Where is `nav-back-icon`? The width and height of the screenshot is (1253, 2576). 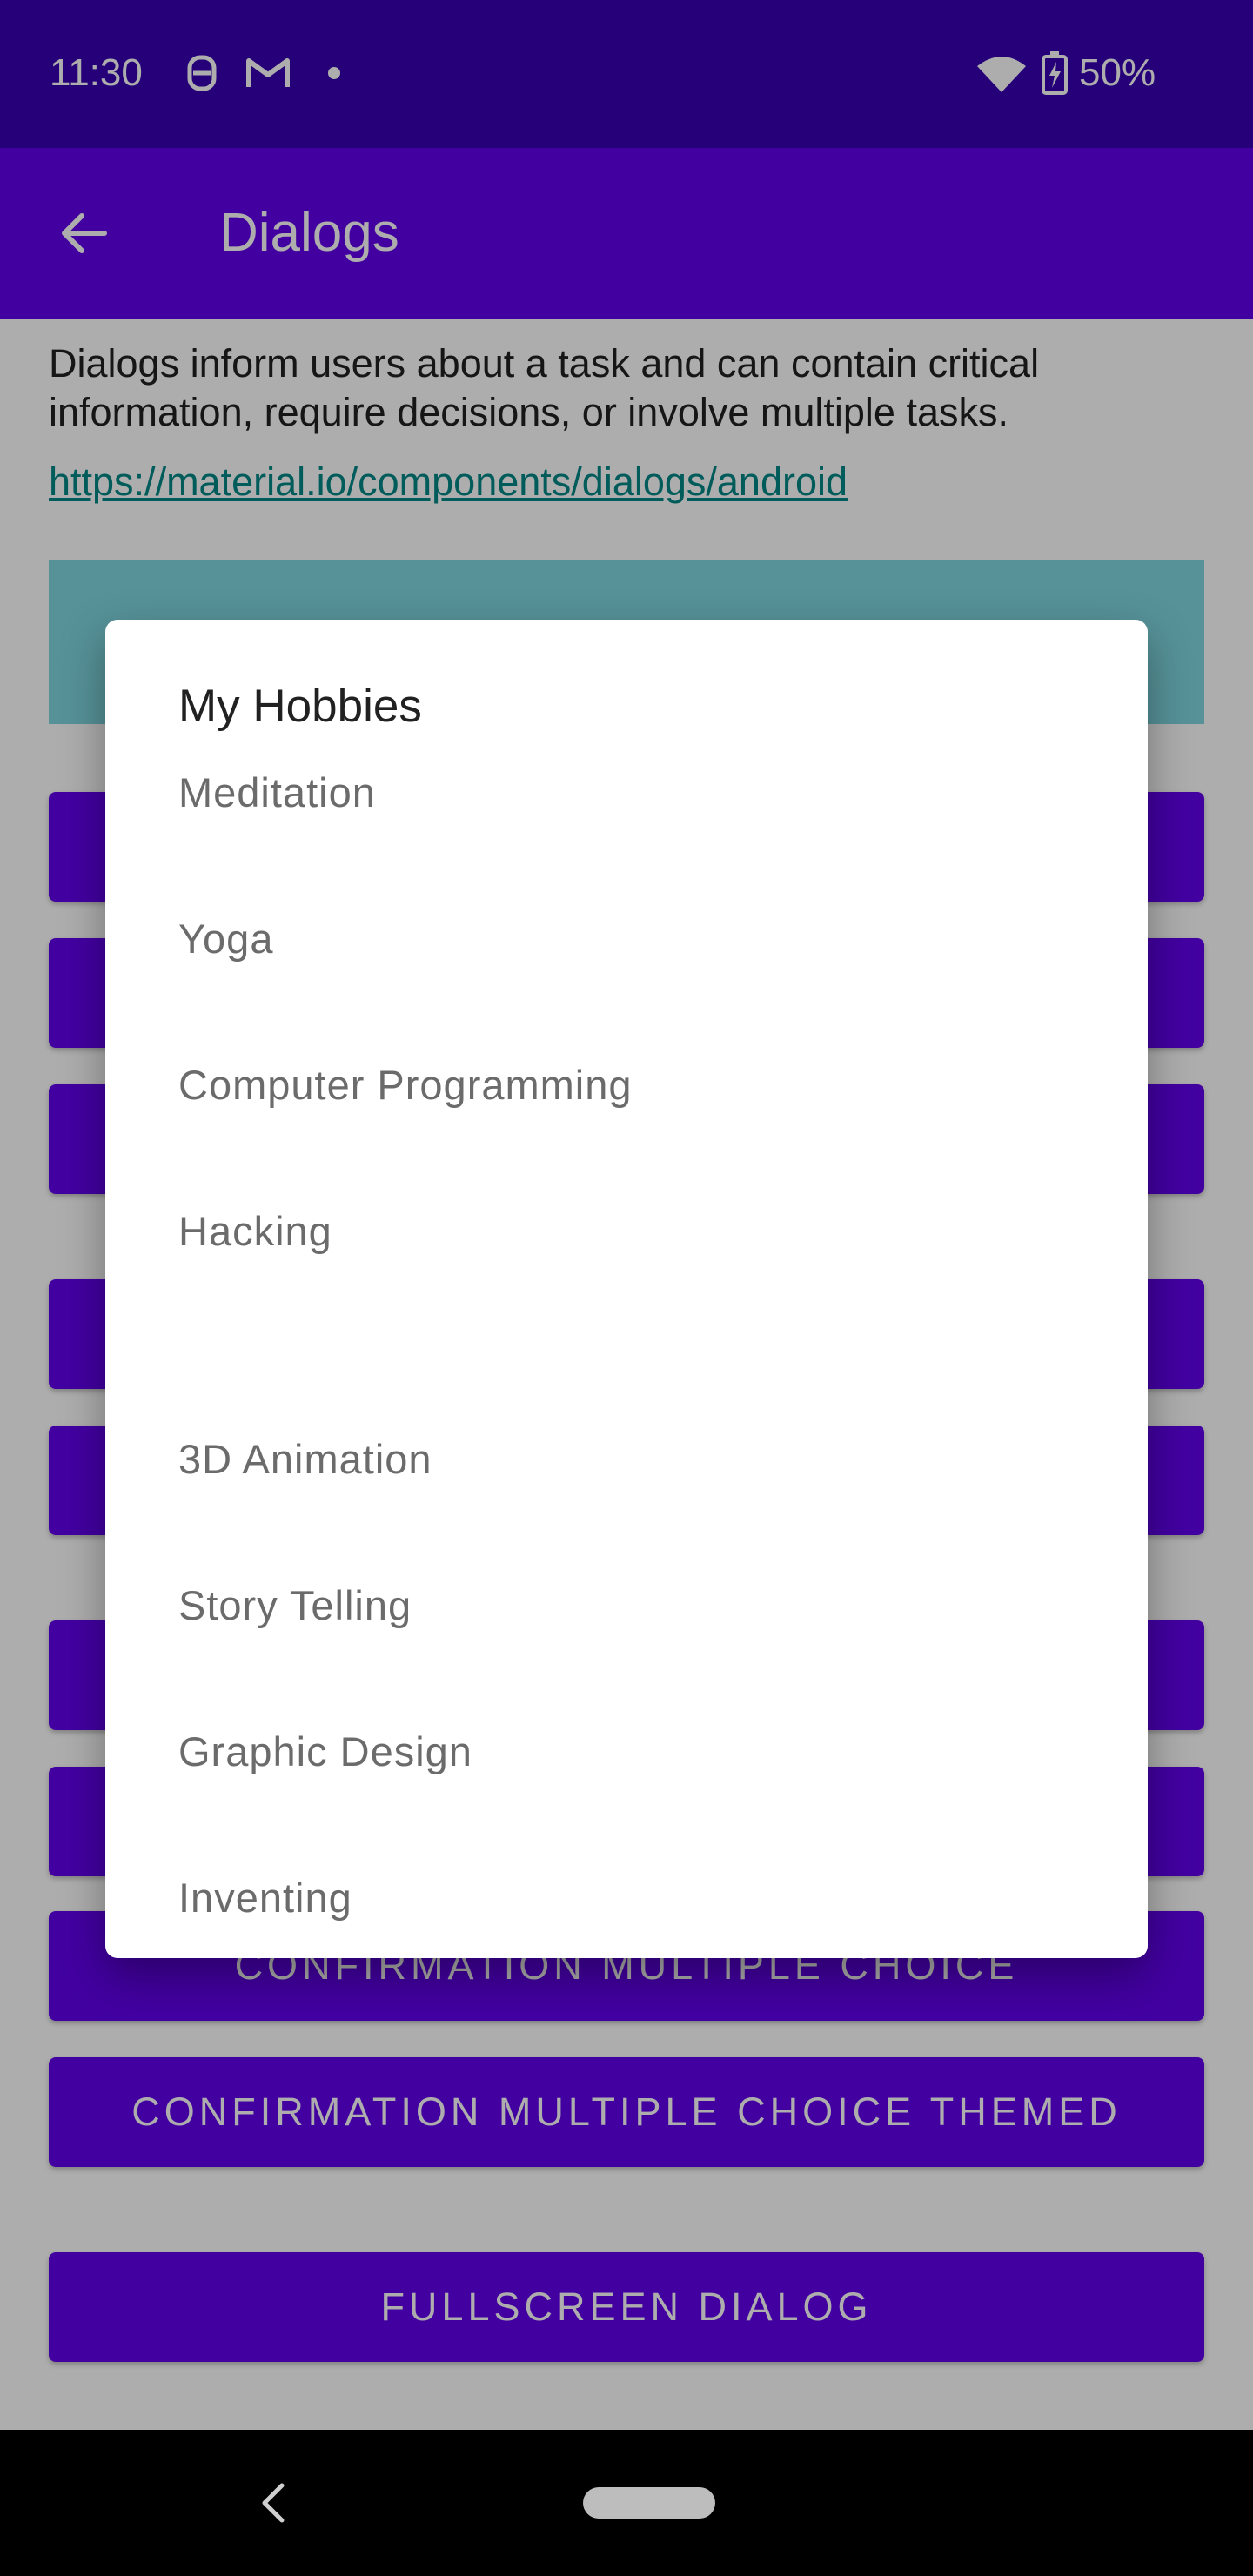
nav-back-icon is located at coordinates (272, 2503).